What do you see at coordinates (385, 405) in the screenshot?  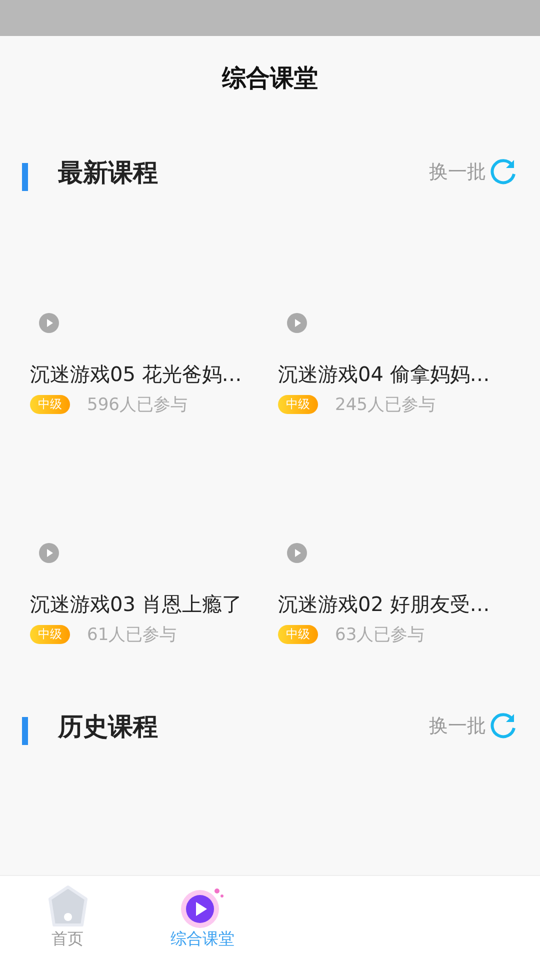 I see `participant-count: 245人已参与` at bounding box center [385, 405].